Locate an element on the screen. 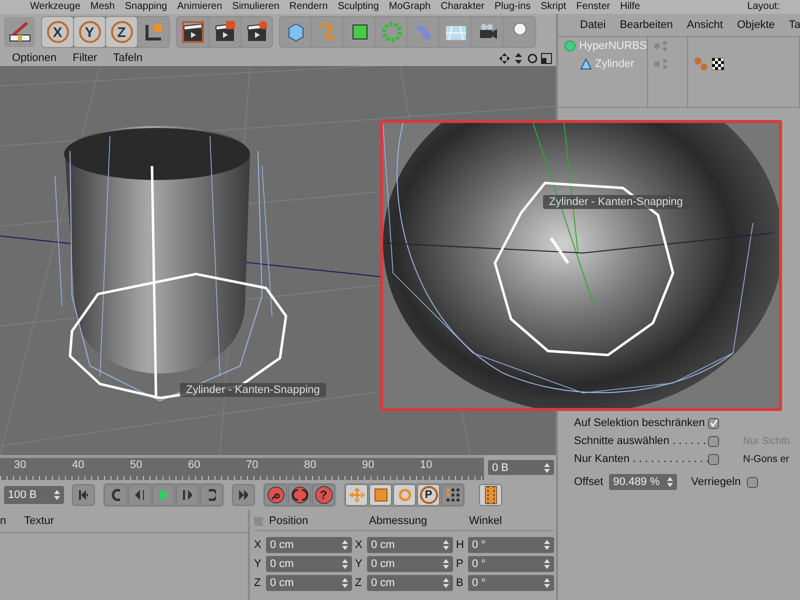 The width and height of the screenshot is (800, 600). previous-key-button is located at coordinates (115, 495).